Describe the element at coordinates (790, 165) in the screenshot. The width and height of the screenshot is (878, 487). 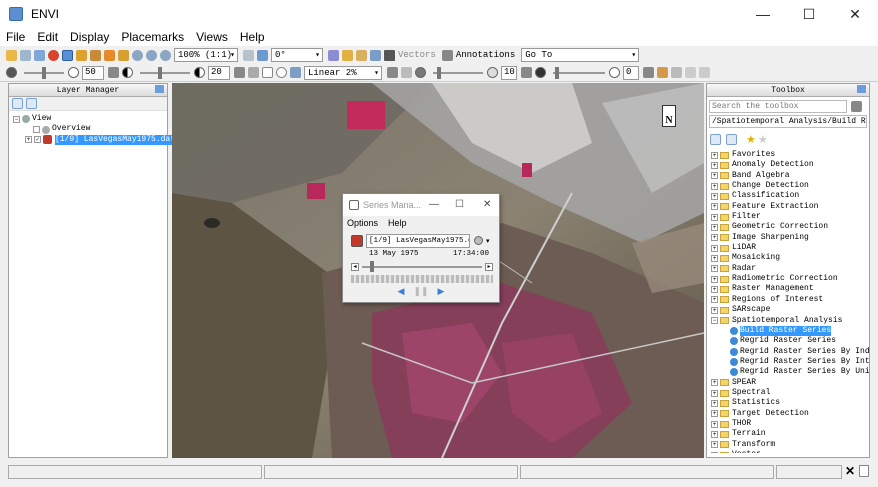
I see `toolbox-item: + Anomaly Detection` at that location.